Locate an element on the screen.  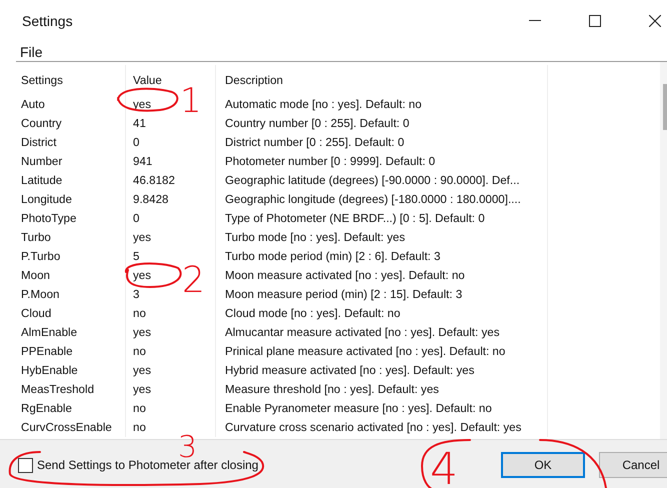
window-title: Settings is located at coordinates (47, 21).